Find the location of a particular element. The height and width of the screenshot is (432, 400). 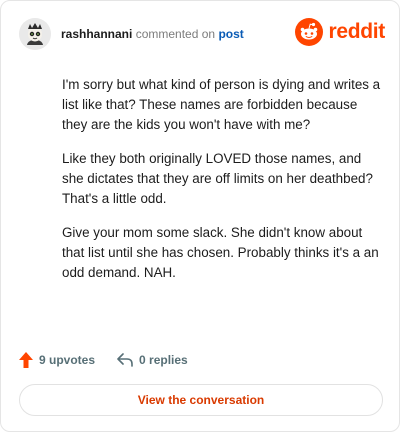

reply-button: 0 replies is located at coordinates (152, 360).